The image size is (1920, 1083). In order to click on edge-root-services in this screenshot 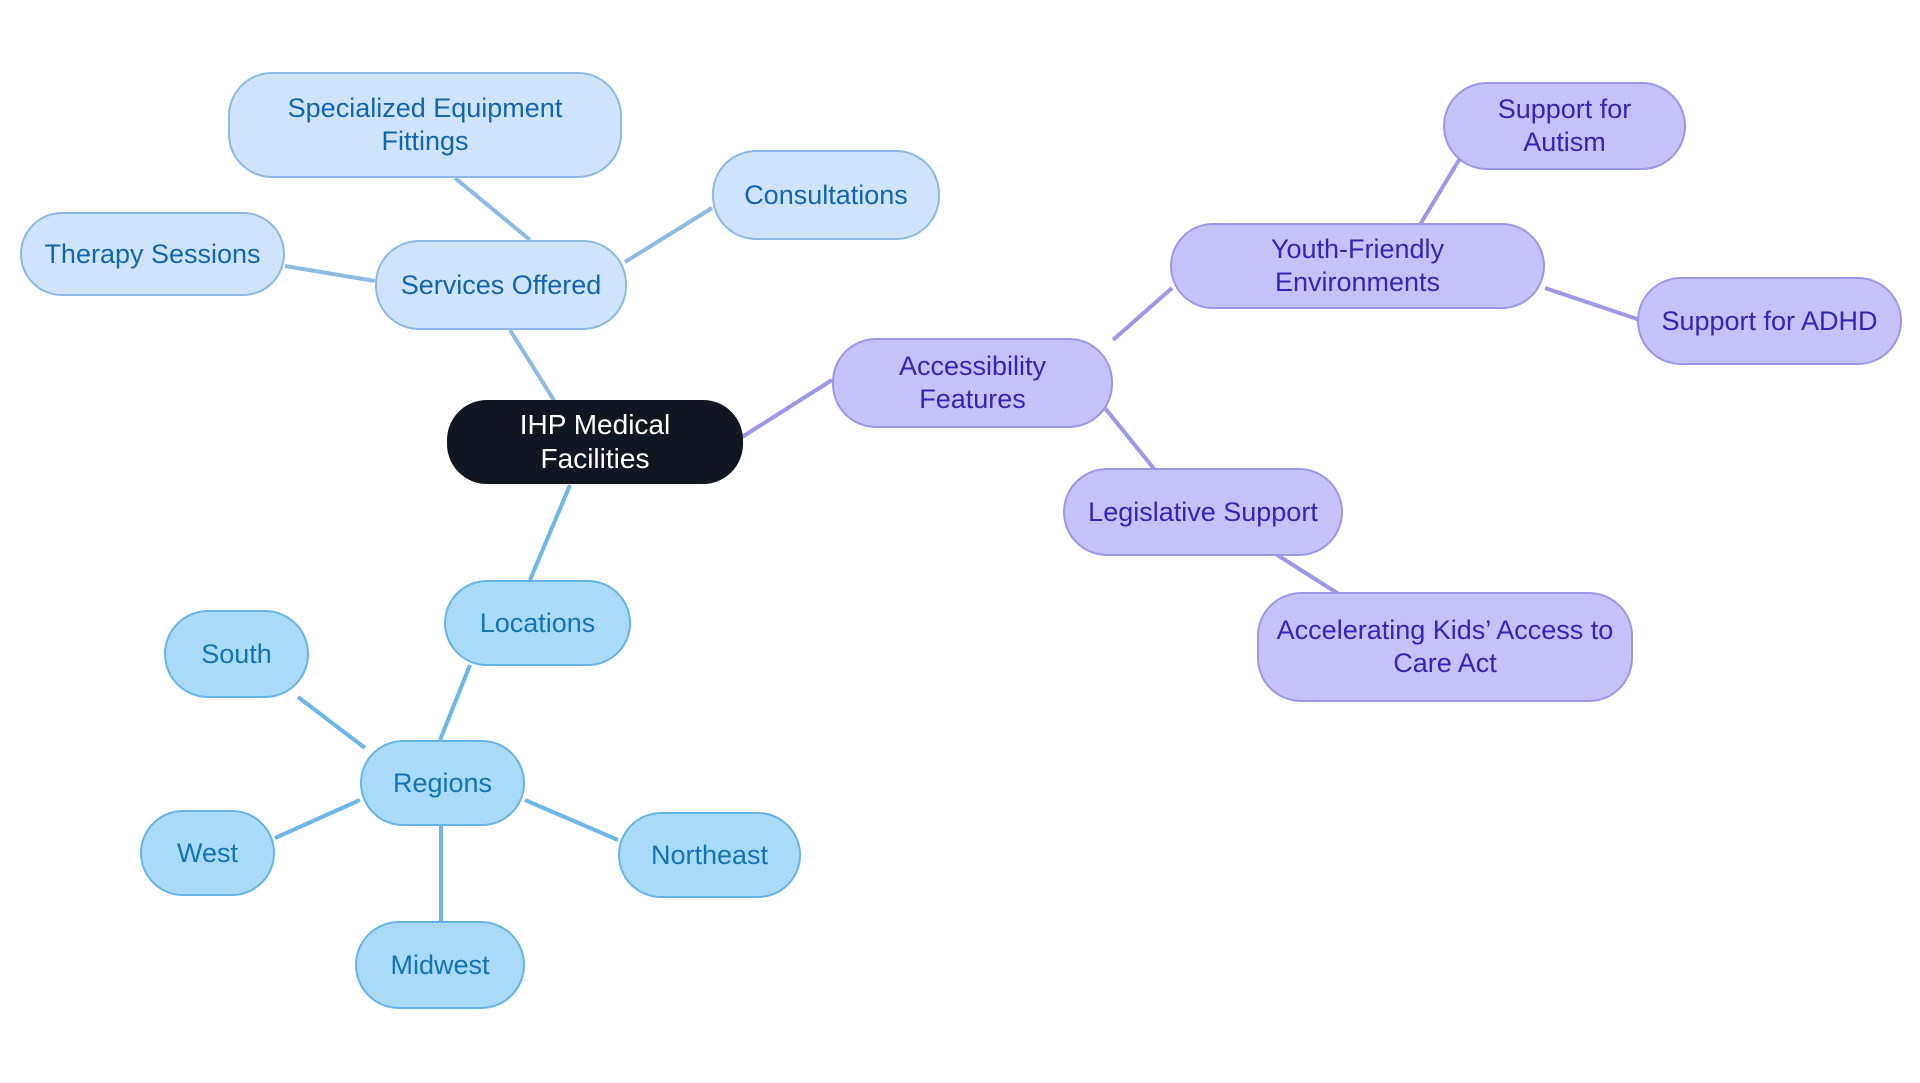, I will do `click(535, 370)`.